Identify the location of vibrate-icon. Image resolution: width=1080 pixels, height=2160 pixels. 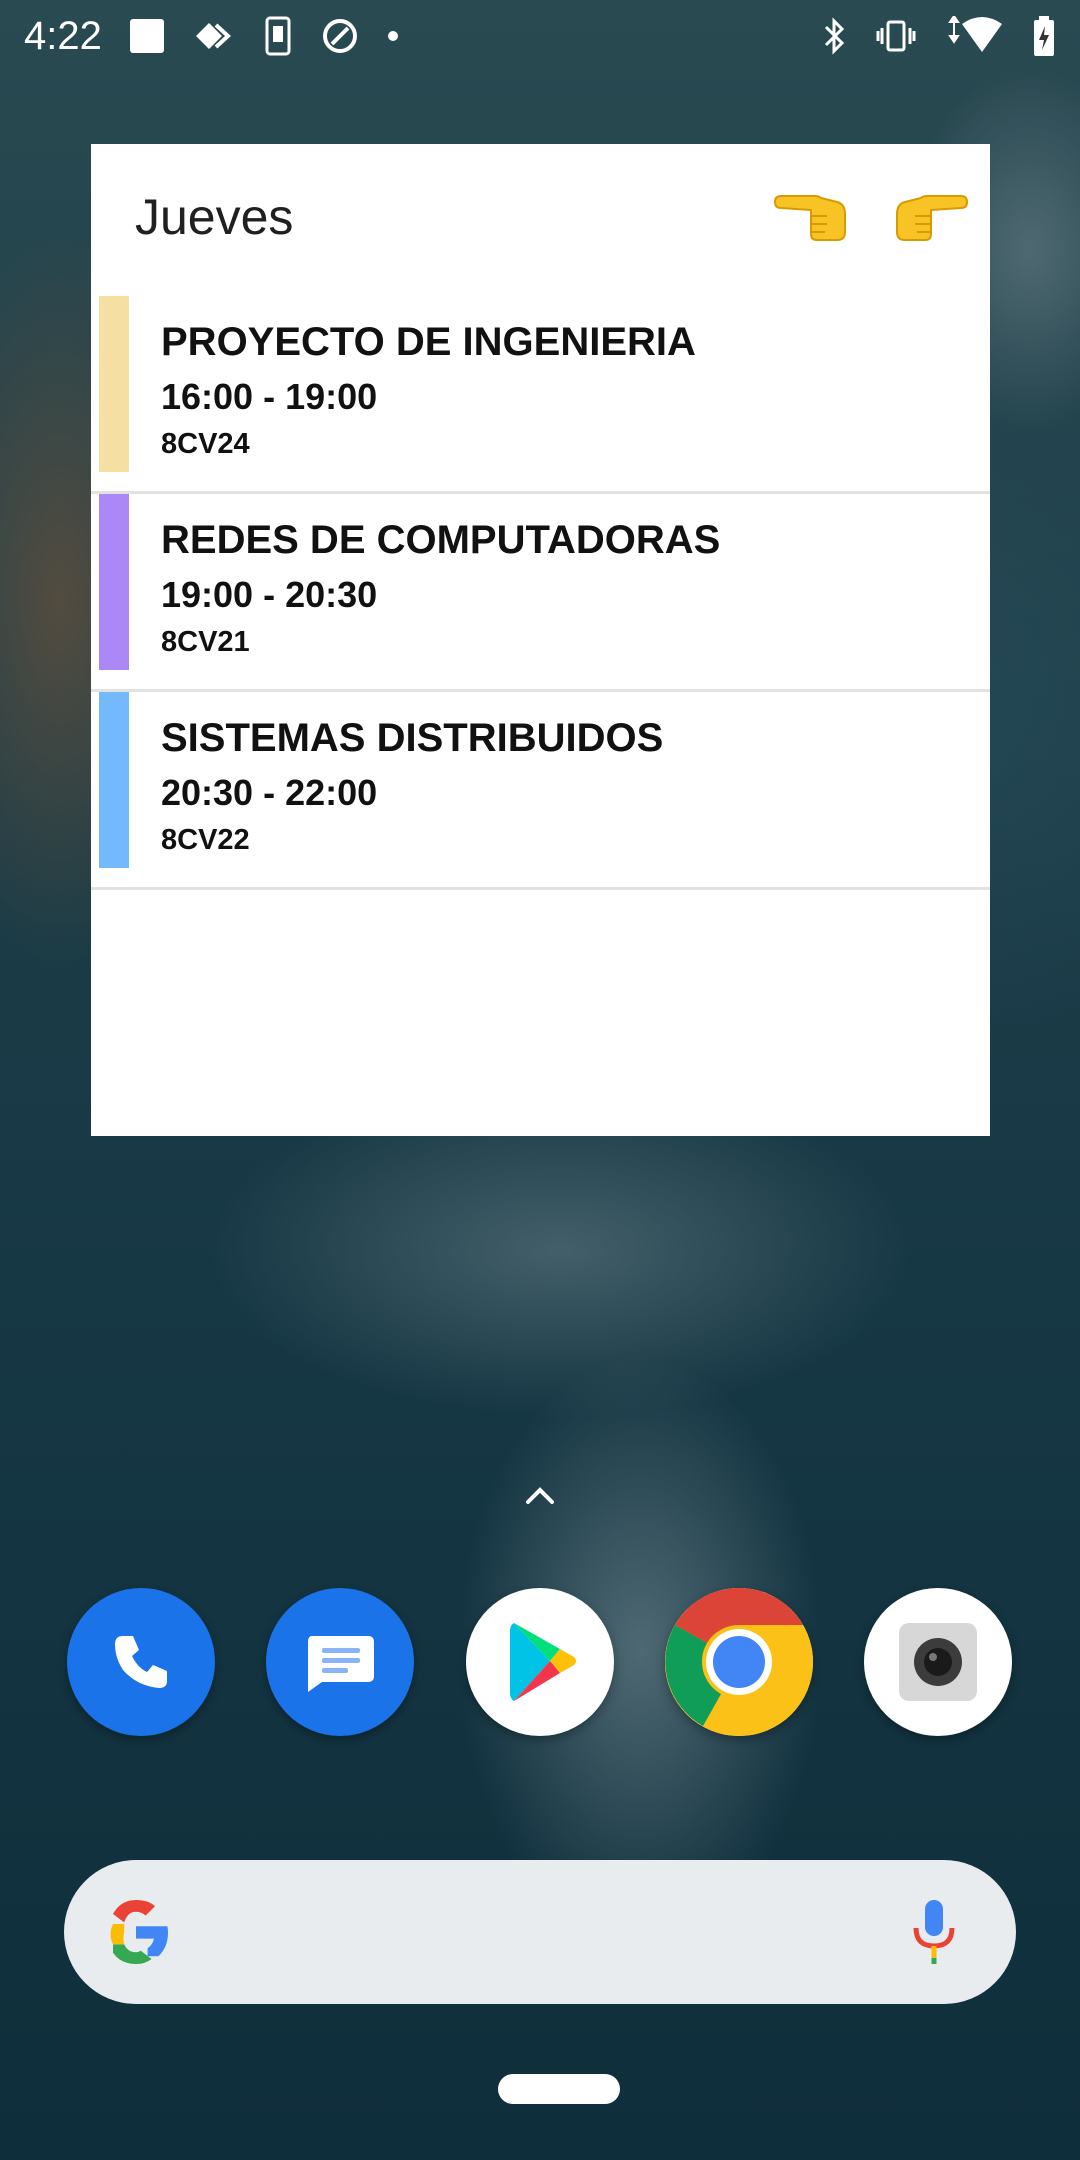
(896, 36).